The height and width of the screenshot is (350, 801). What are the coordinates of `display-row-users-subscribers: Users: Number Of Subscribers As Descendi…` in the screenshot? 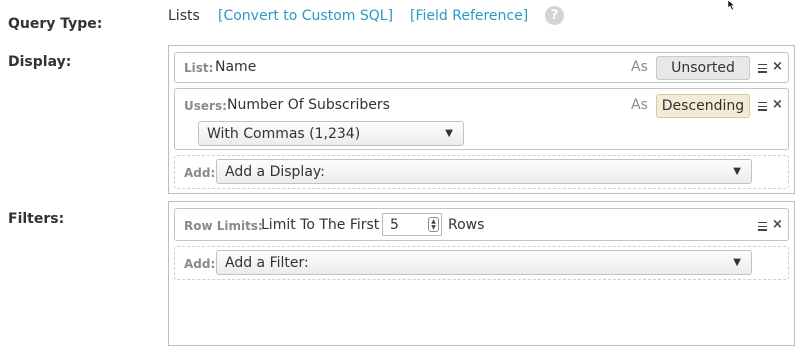 It's located at (481, 119).